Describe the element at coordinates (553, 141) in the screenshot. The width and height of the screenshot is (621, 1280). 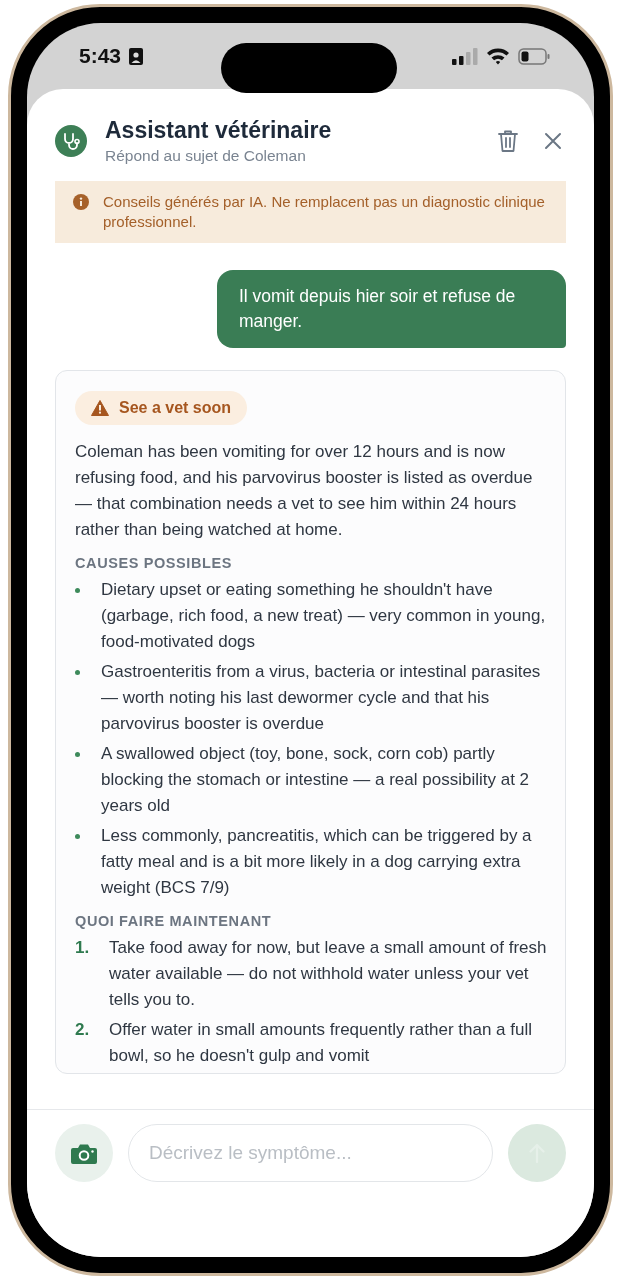
I see `close-icon` at that location.